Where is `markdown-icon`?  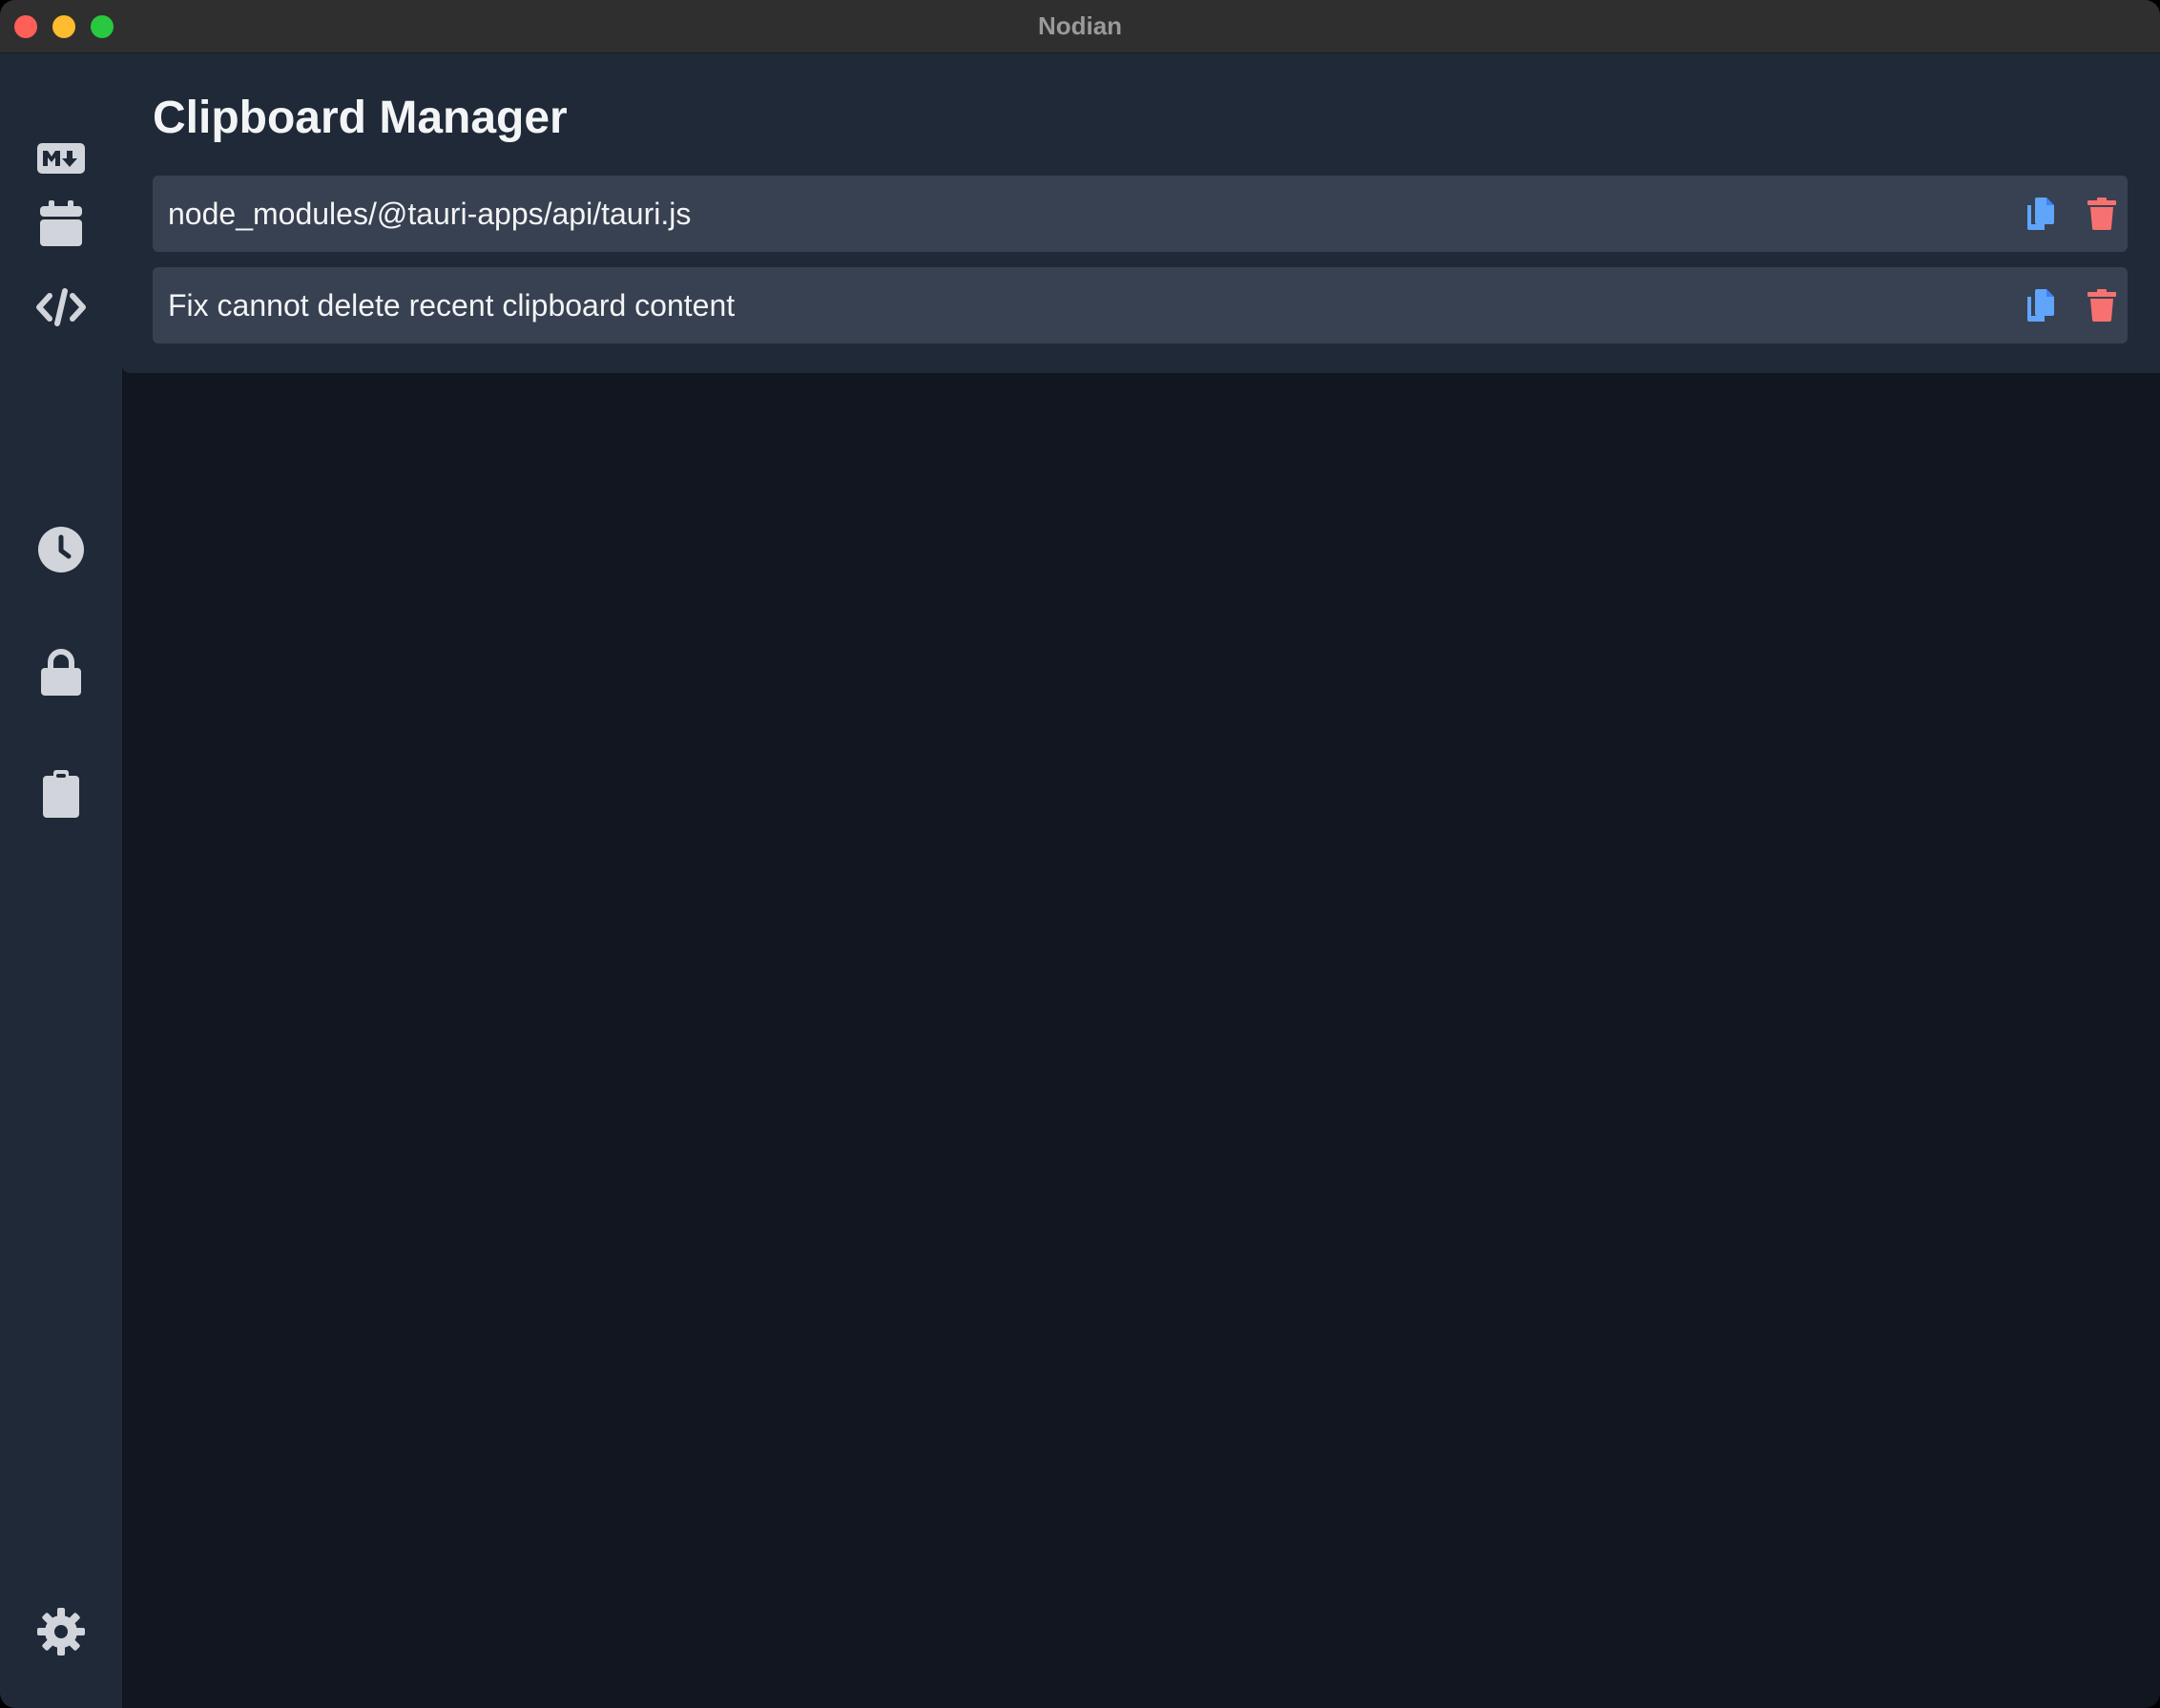
markdown-icon is located at coordinates (61, 158).